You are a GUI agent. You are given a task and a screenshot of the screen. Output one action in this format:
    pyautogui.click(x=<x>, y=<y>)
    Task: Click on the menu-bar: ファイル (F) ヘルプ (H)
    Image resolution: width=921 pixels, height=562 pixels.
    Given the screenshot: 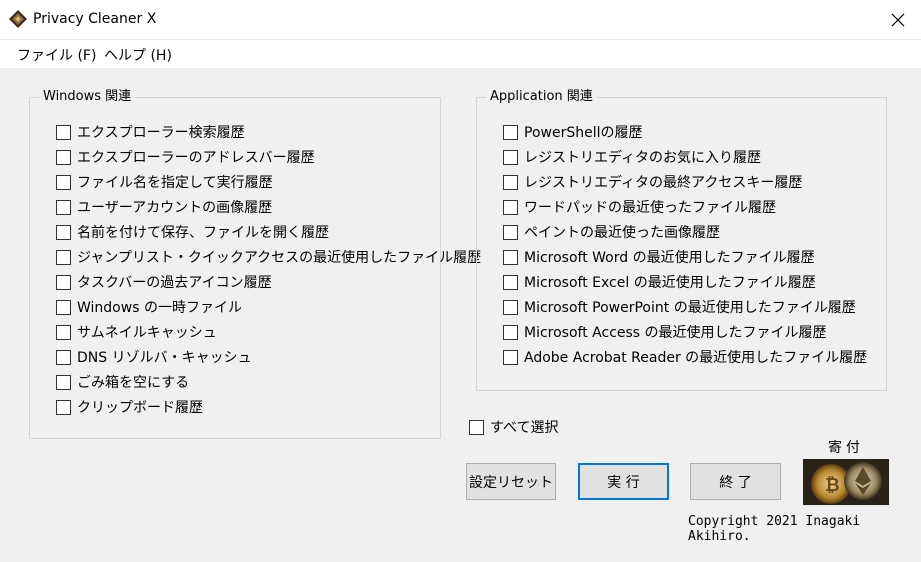 What is the action you would take?
    pyautogui.click(x=460, y=54)
    